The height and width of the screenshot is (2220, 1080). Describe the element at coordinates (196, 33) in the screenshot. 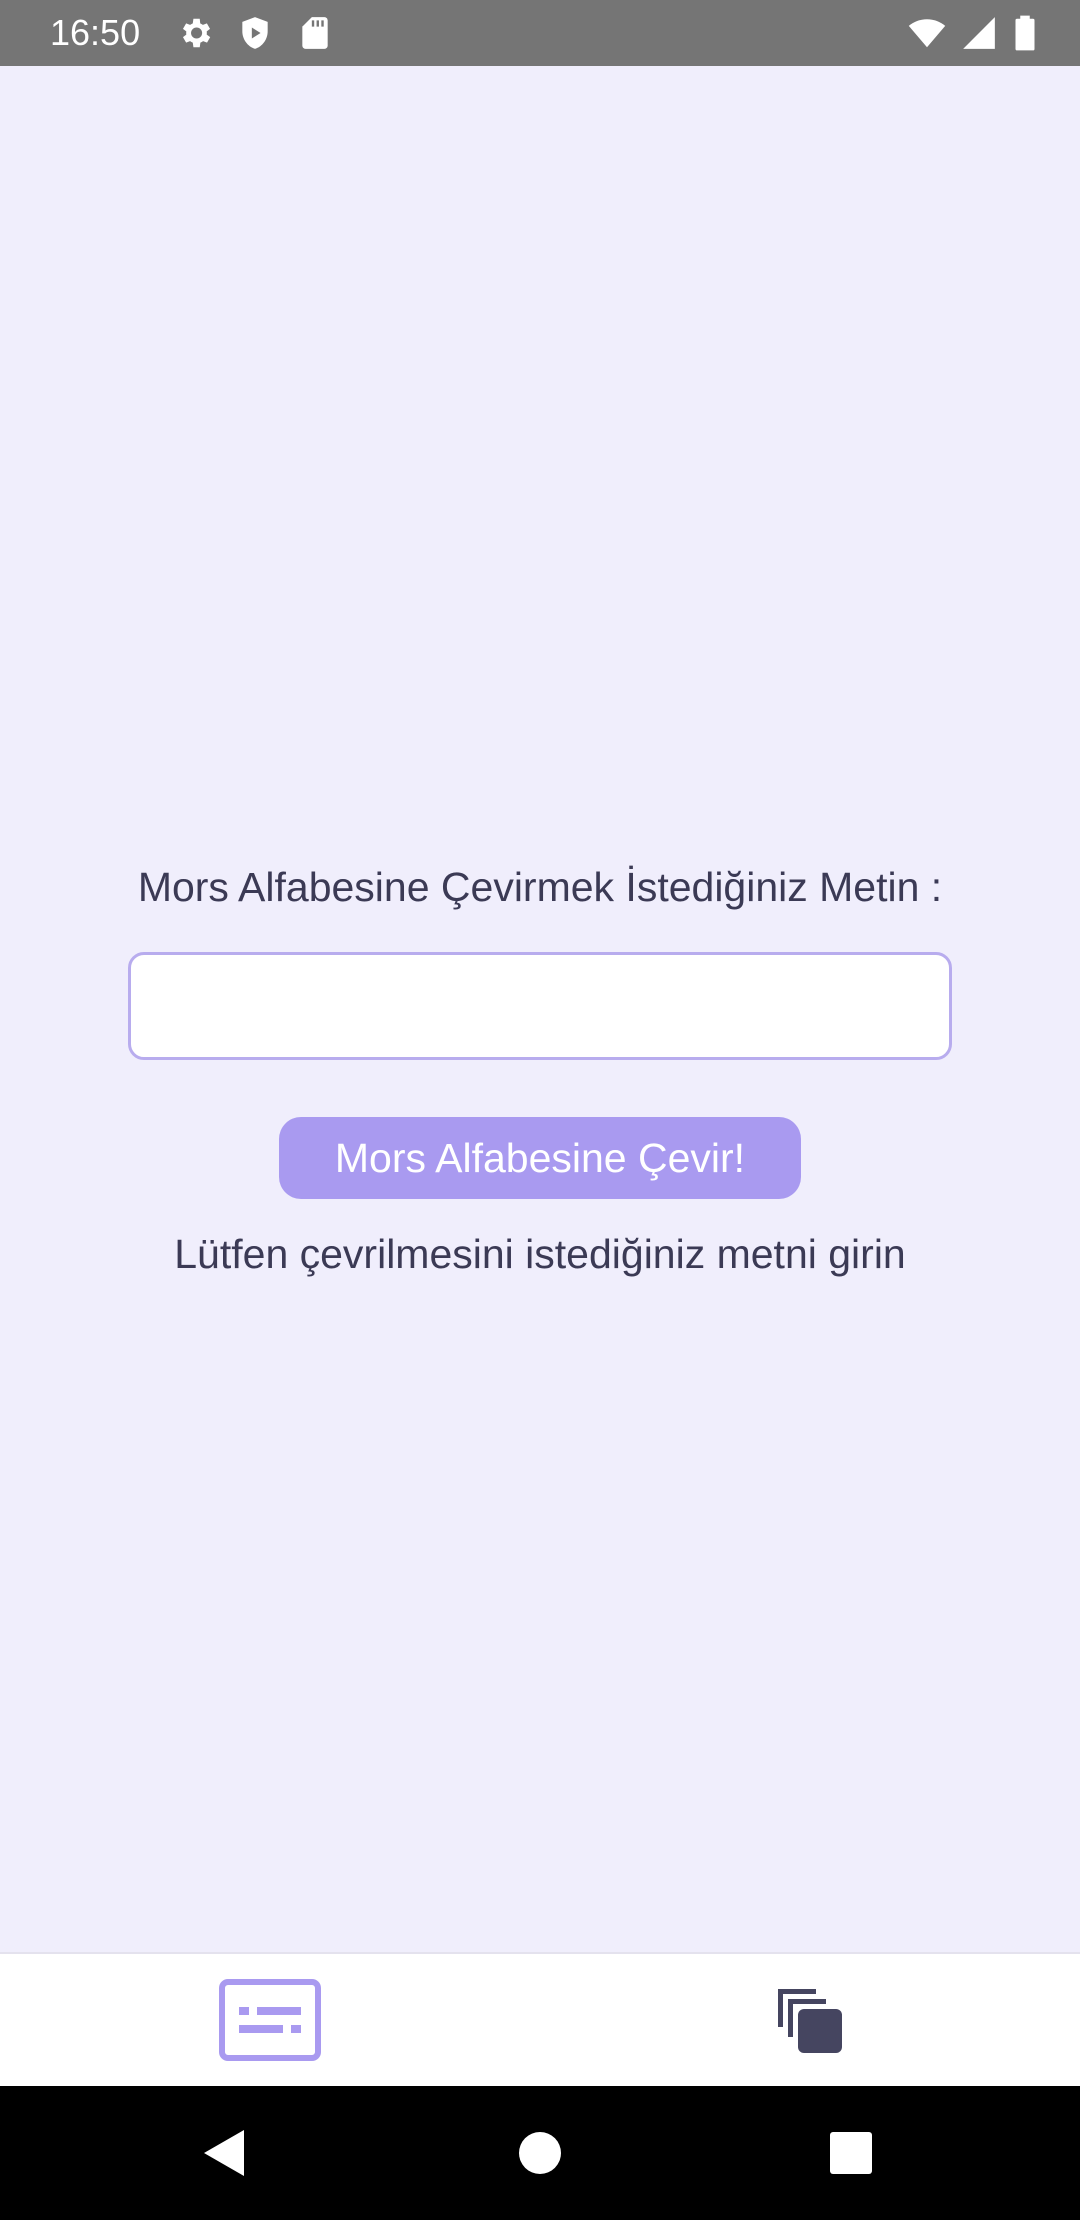

I see `settings-icon` at that location.